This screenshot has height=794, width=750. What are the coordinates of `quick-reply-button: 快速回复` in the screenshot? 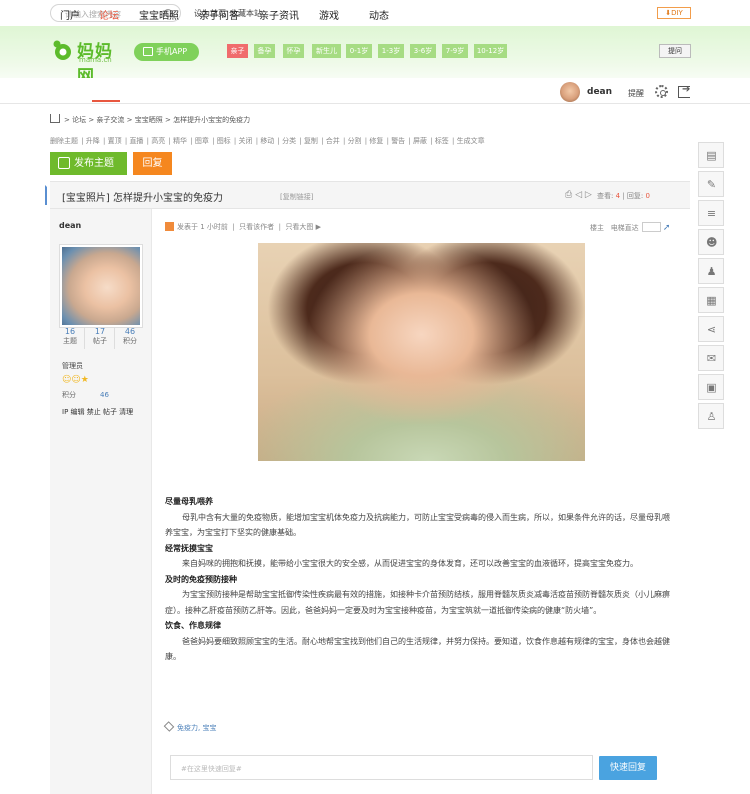 It's located at (628, 768).